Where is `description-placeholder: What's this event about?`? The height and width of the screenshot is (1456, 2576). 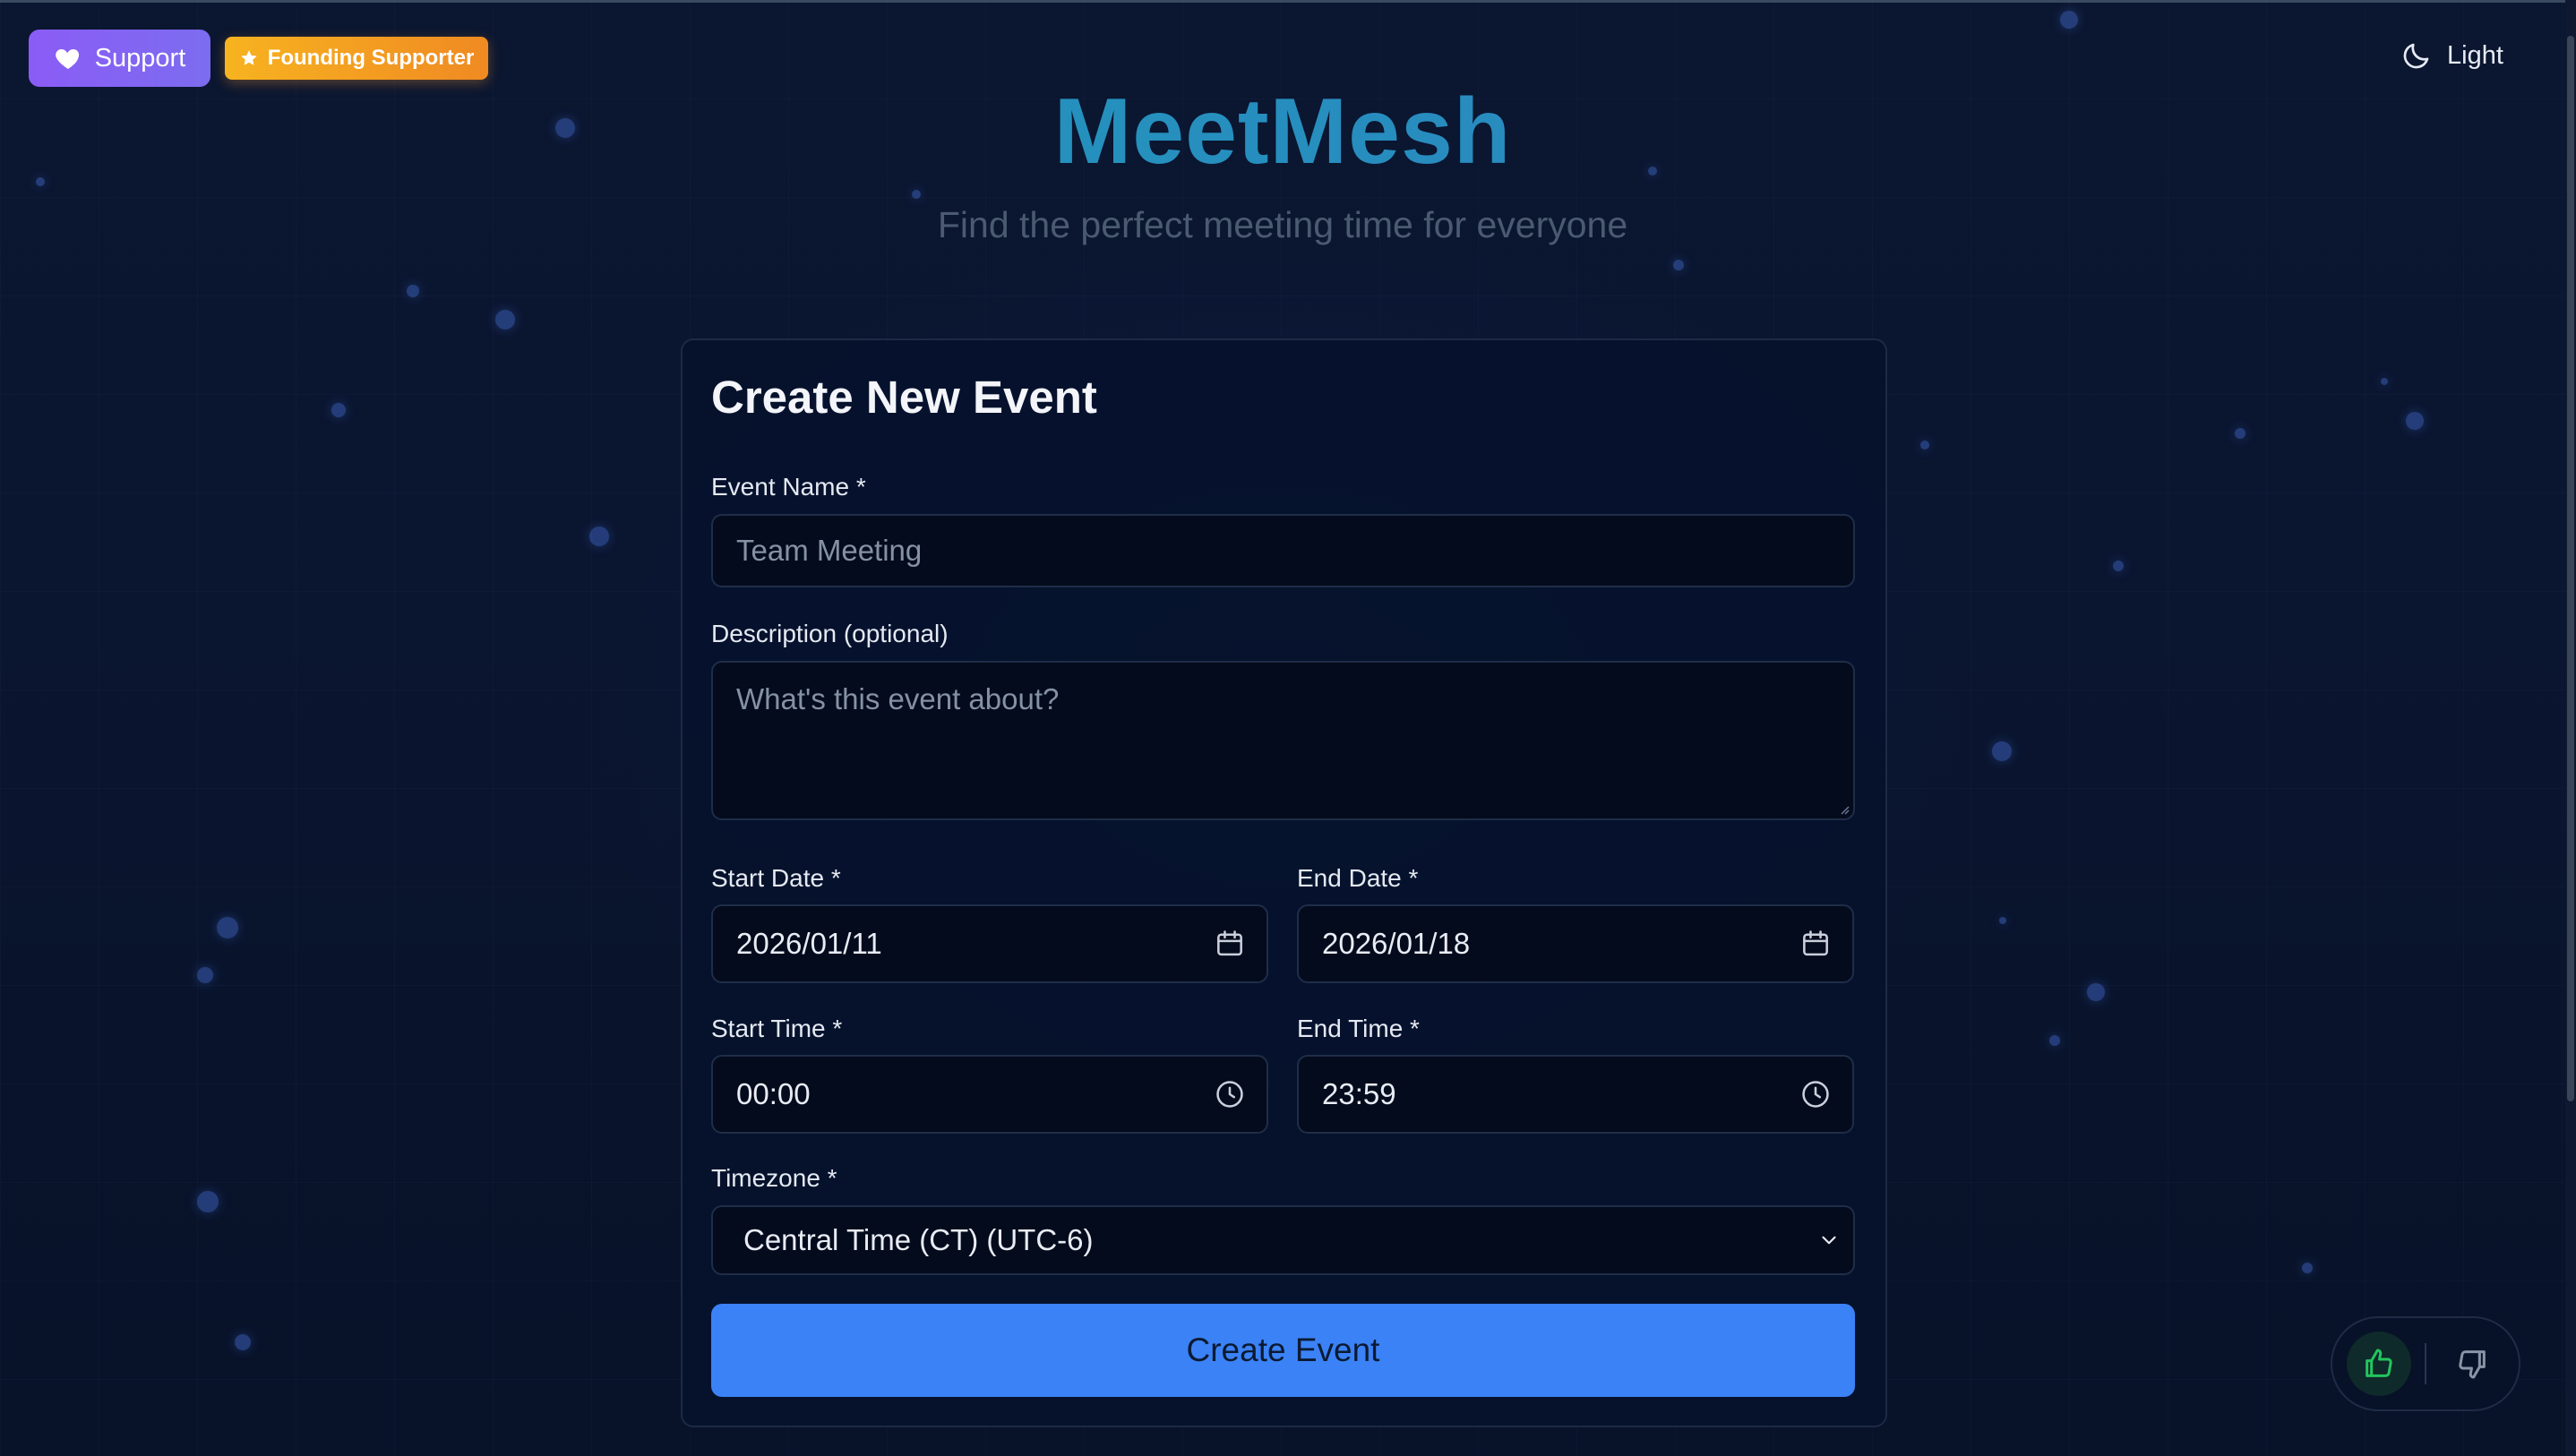 description-placeholder: What's this event about? is located at coordinates (898, 698).